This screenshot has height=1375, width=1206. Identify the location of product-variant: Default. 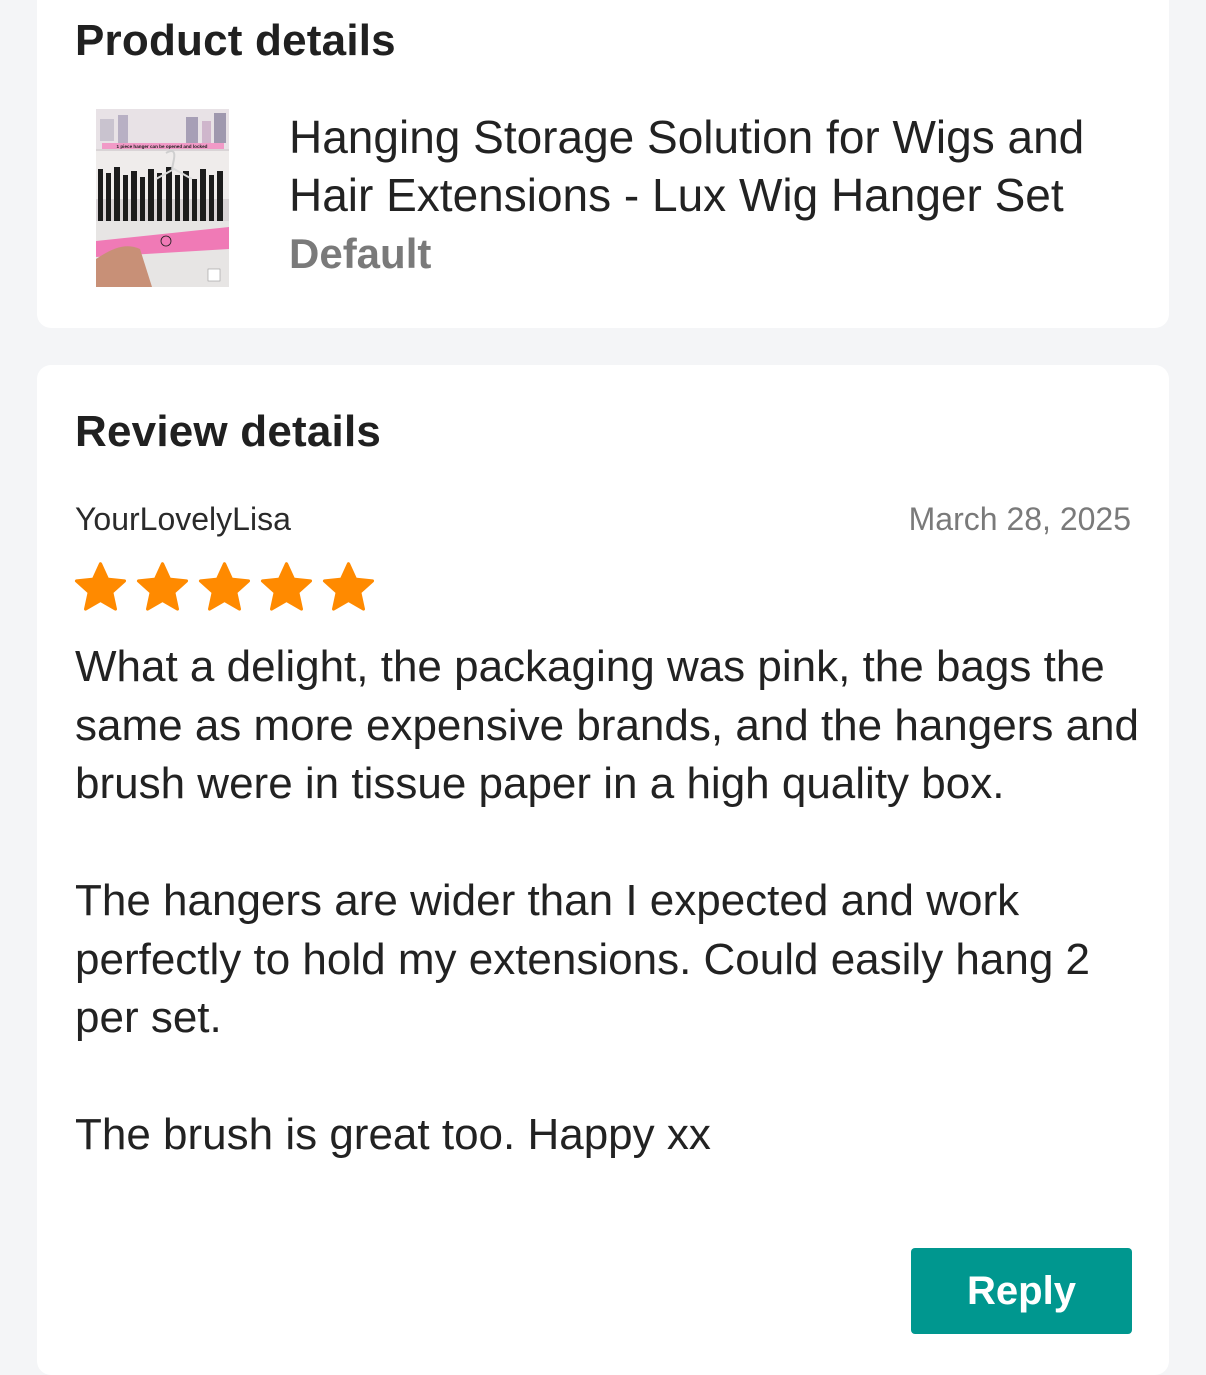
(360, 253).